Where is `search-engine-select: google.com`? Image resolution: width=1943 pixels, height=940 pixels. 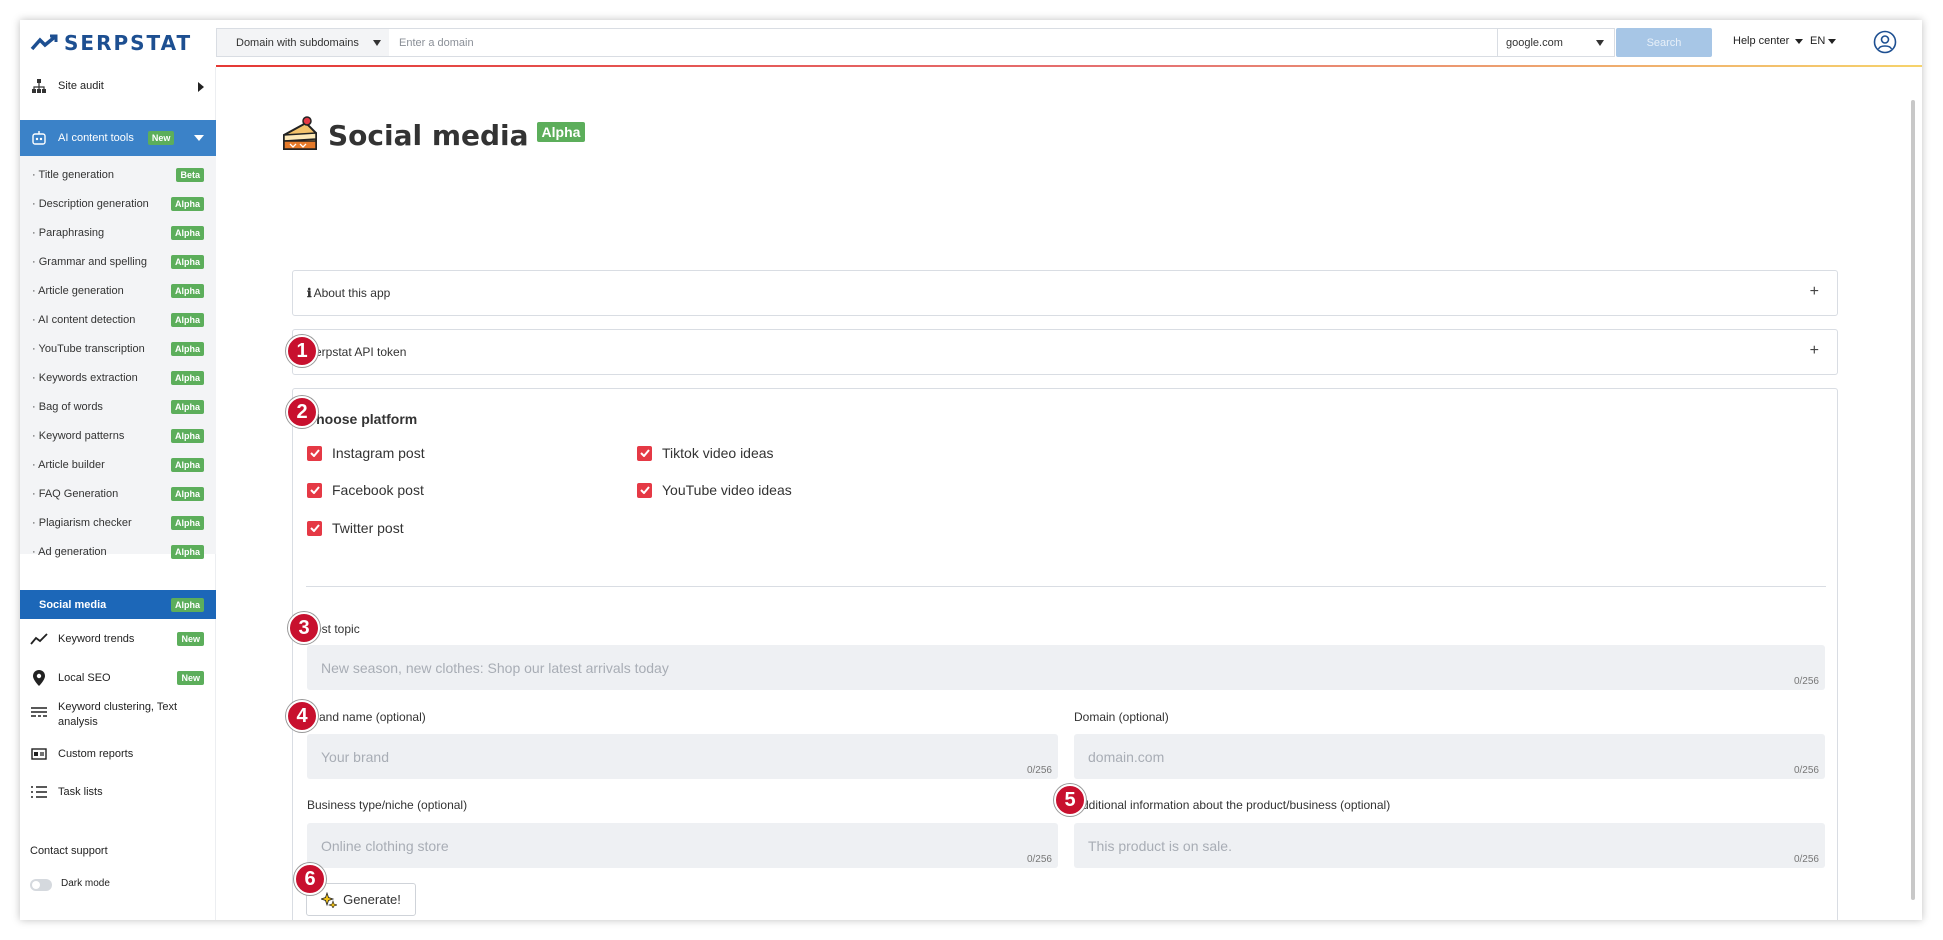
search-engine-select: google.com is located at coordinates (1556, 42).